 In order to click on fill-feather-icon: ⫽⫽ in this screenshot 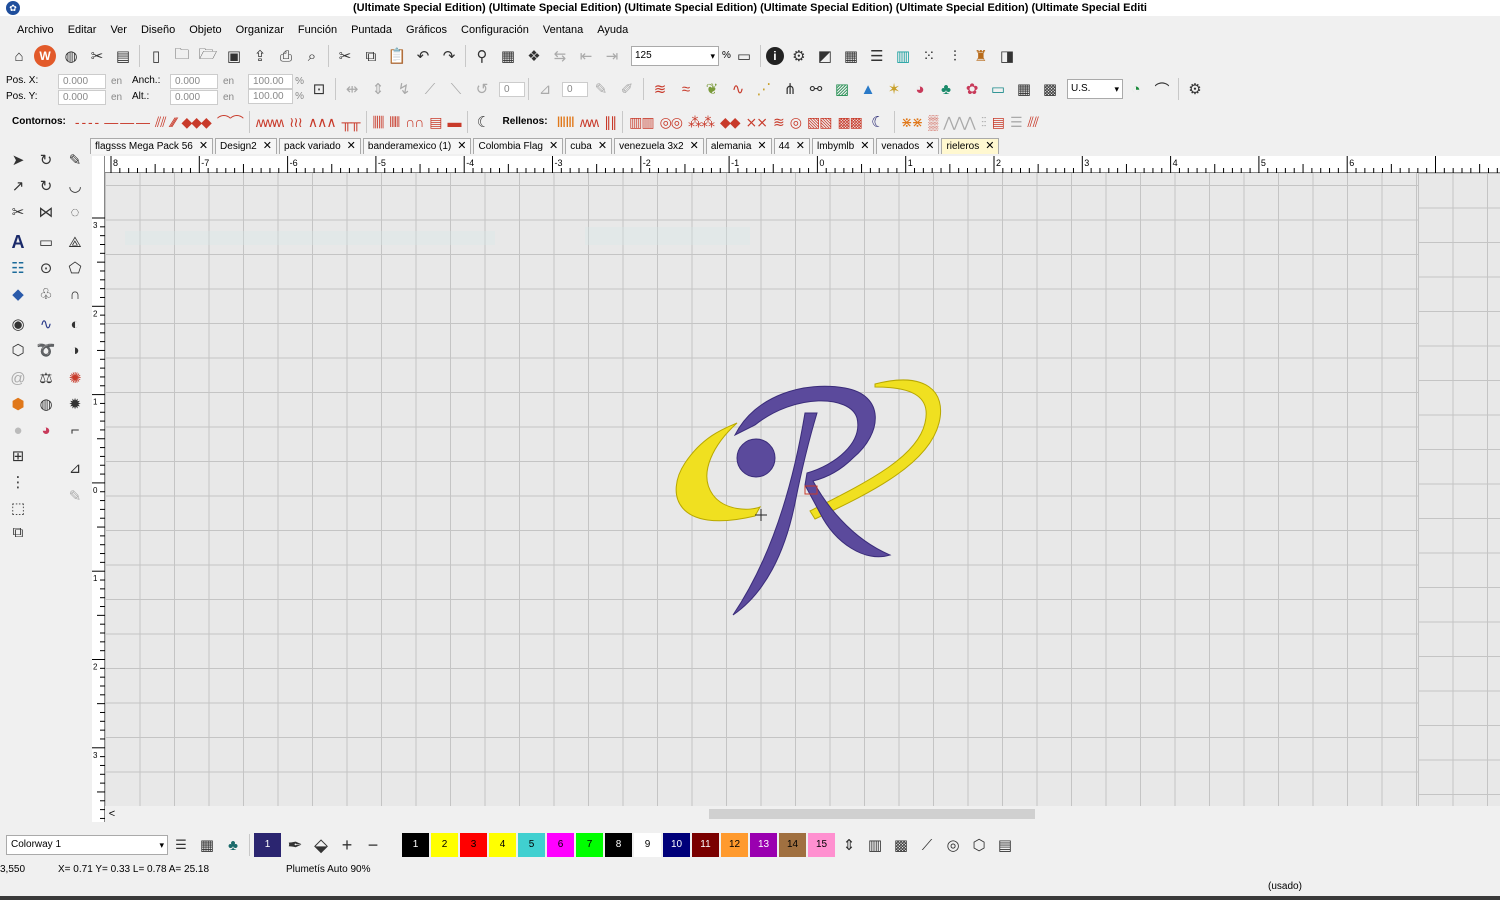, I will do `click(1033, 122)`.